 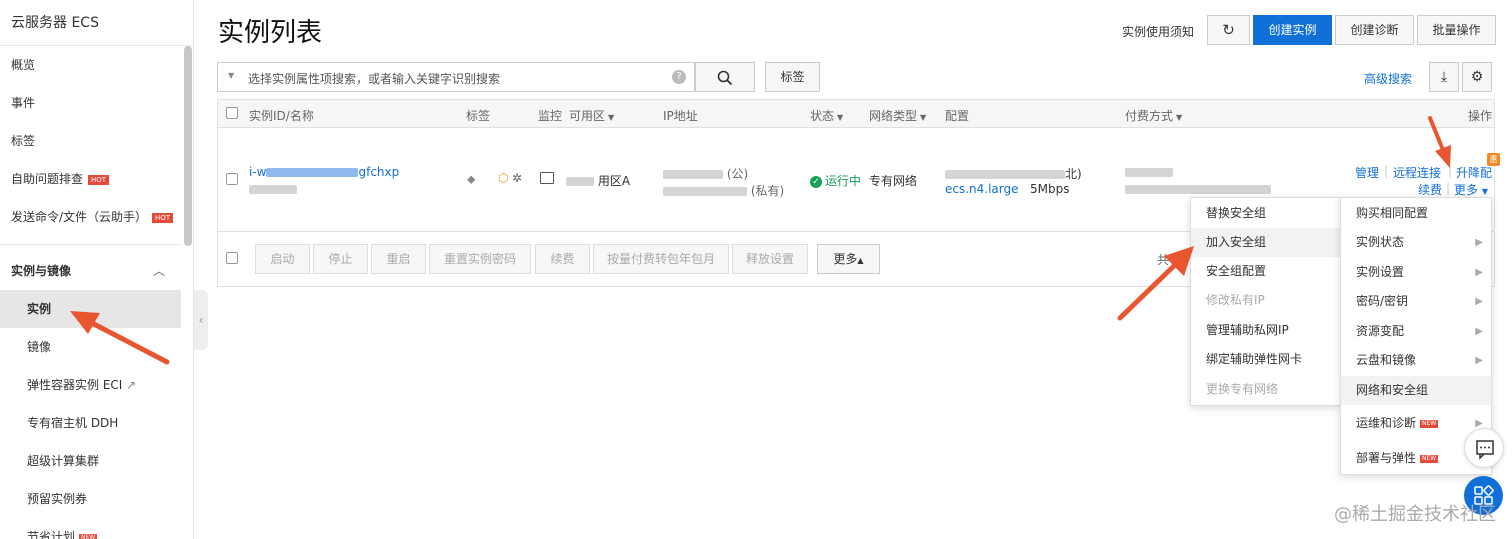 I want to click on arrow-to-instances, so click(x=120, y=338).